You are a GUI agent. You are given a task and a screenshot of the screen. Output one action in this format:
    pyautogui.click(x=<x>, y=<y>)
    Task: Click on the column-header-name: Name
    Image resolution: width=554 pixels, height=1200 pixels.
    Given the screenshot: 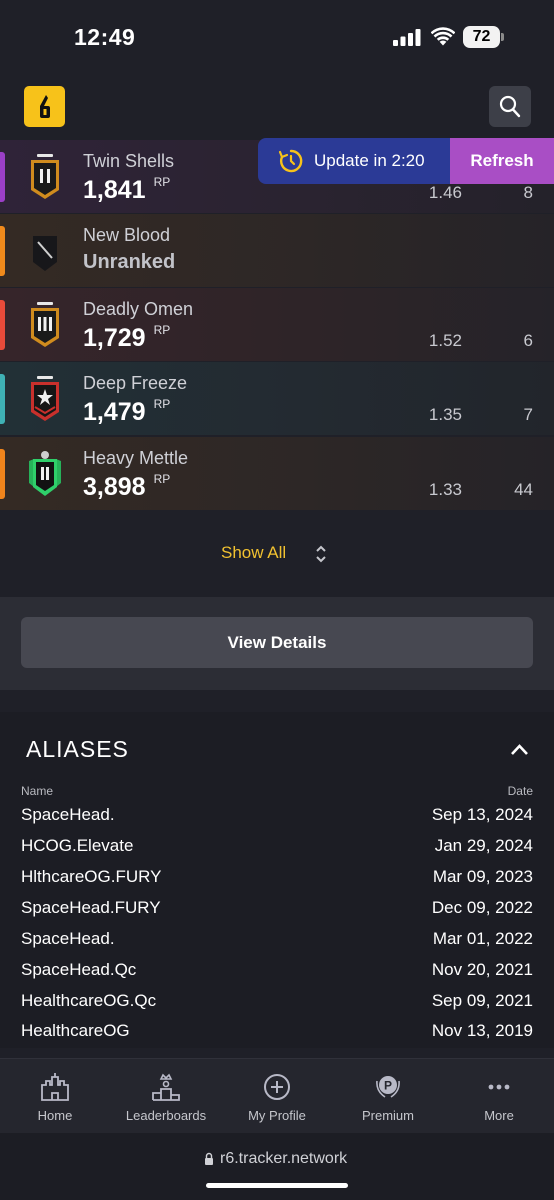 What is the action you would take?
    pyautogui.click(x=37, y=791)
    